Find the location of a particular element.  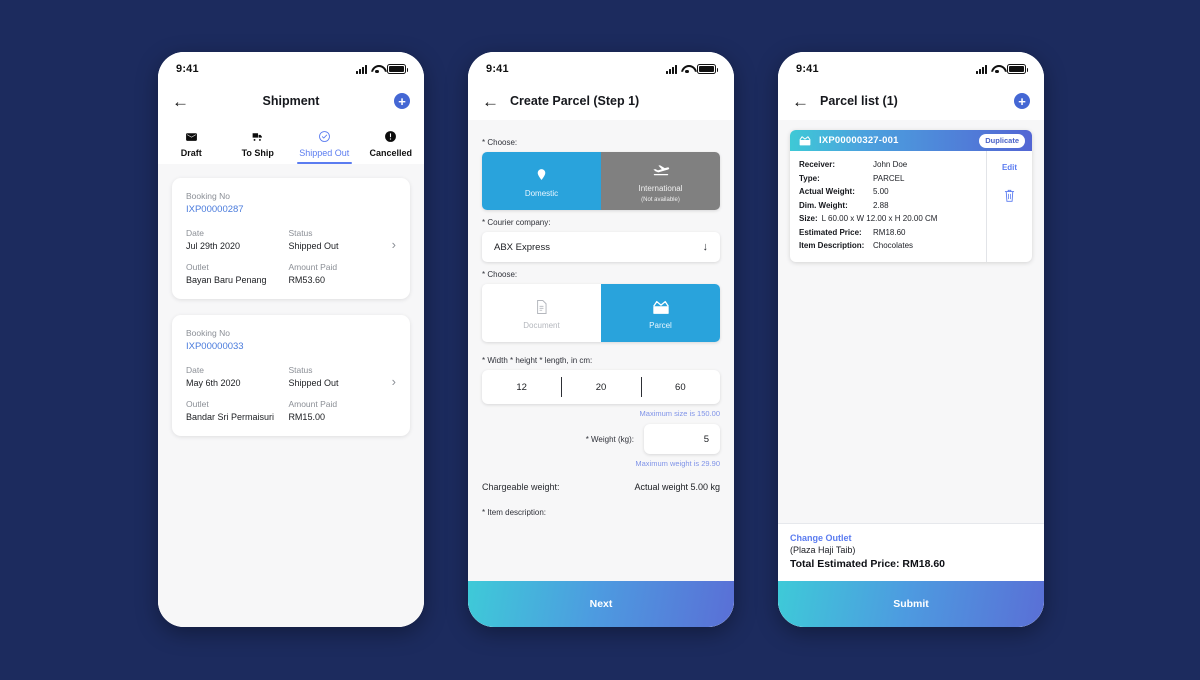

add-parcel-button: + is located at coordinates (1022, 101).